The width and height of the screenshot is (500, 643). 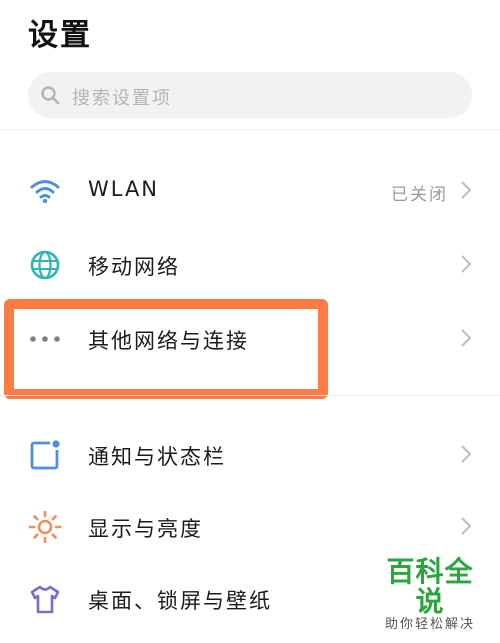 I want to click on settings-item-notifications: 通知与状态栏, so click(x=250, y=454).